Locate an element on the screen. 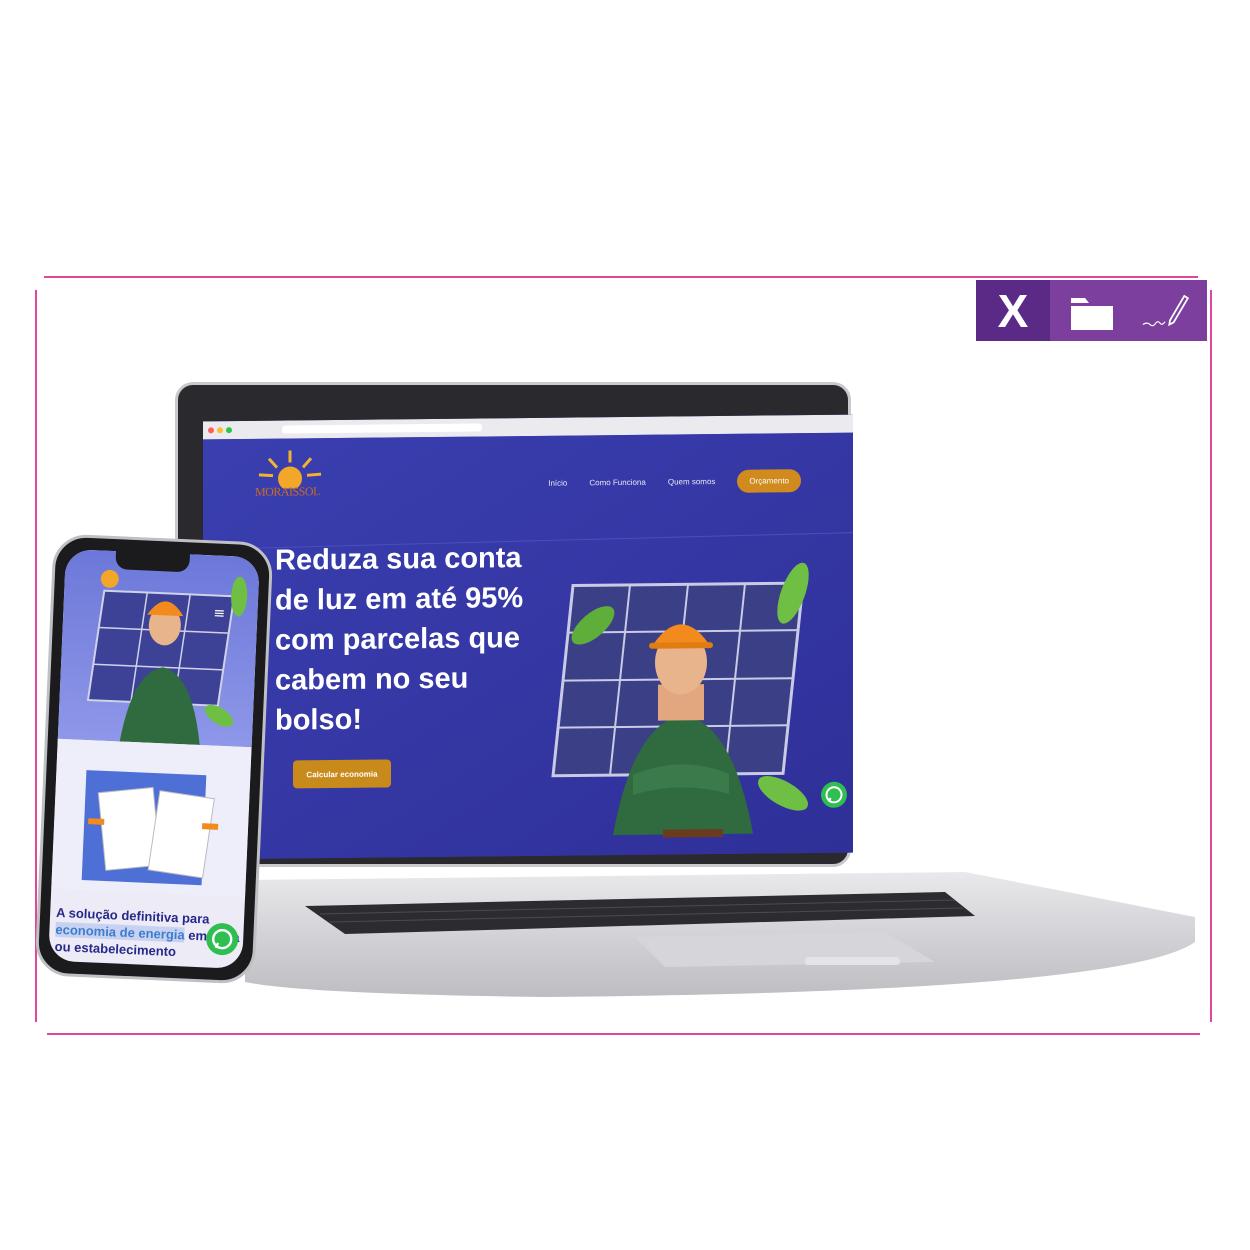  phone-notch is located at coordinates (153, 561).